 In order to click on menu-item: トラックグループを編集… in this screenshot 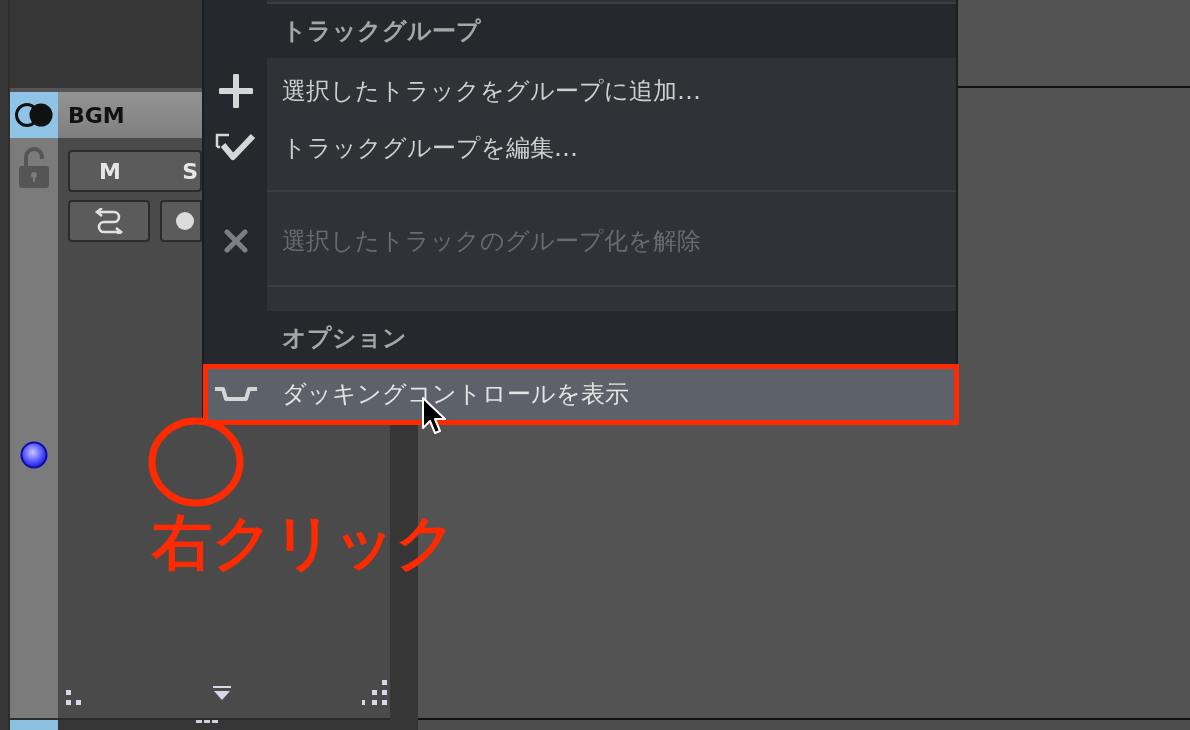, I will do `click(580, 147)`.